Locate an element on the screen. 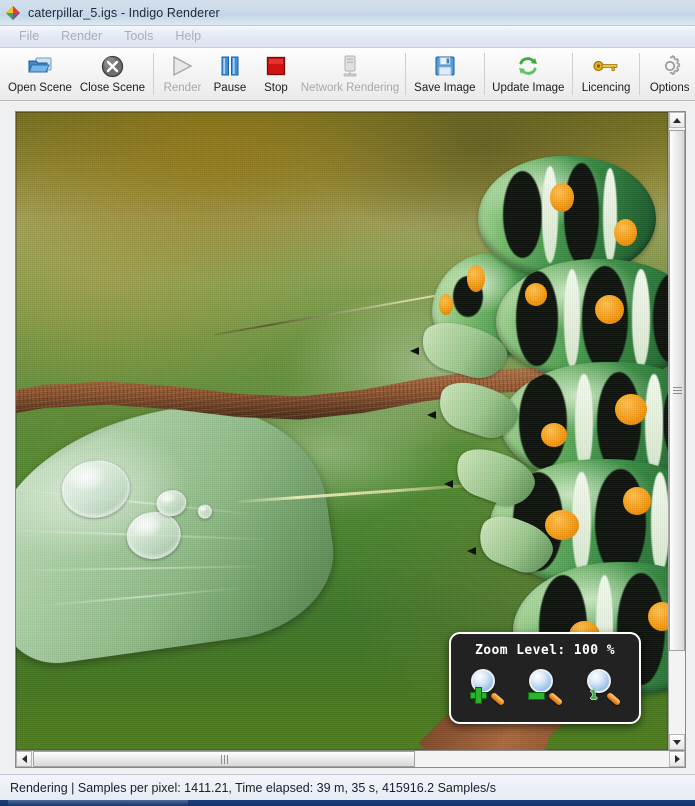 The width and height of the screenshot is (695, 806). close-circle-icon is located at coordinates (112, 66).